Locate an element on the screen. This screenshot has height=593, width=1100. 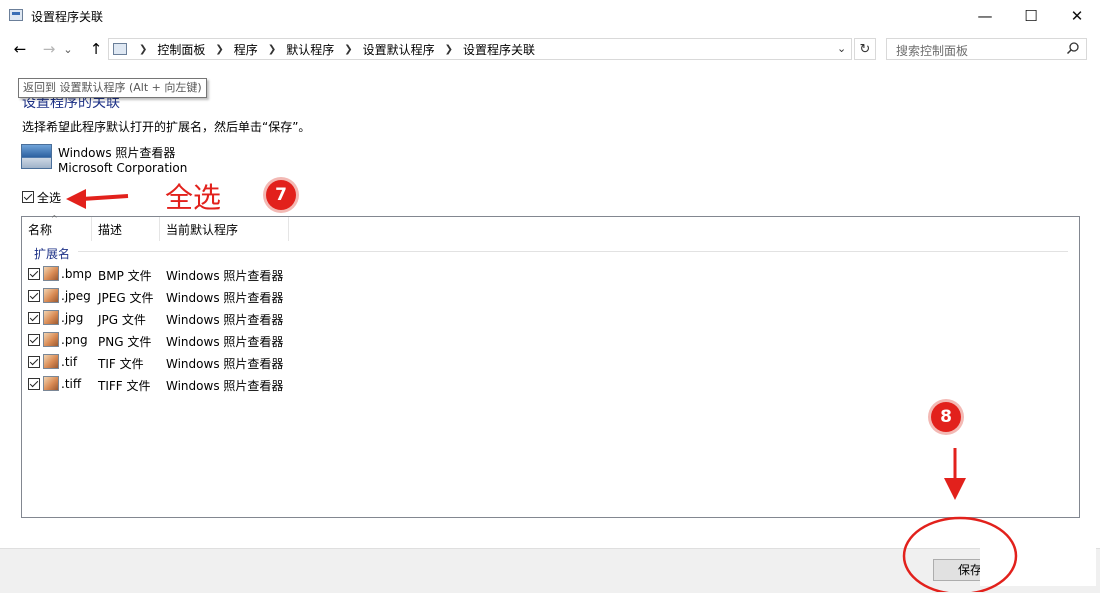
list-item: .jpg JPG 文件 Windows 照片查看器 is located at coordinates (176, 318).